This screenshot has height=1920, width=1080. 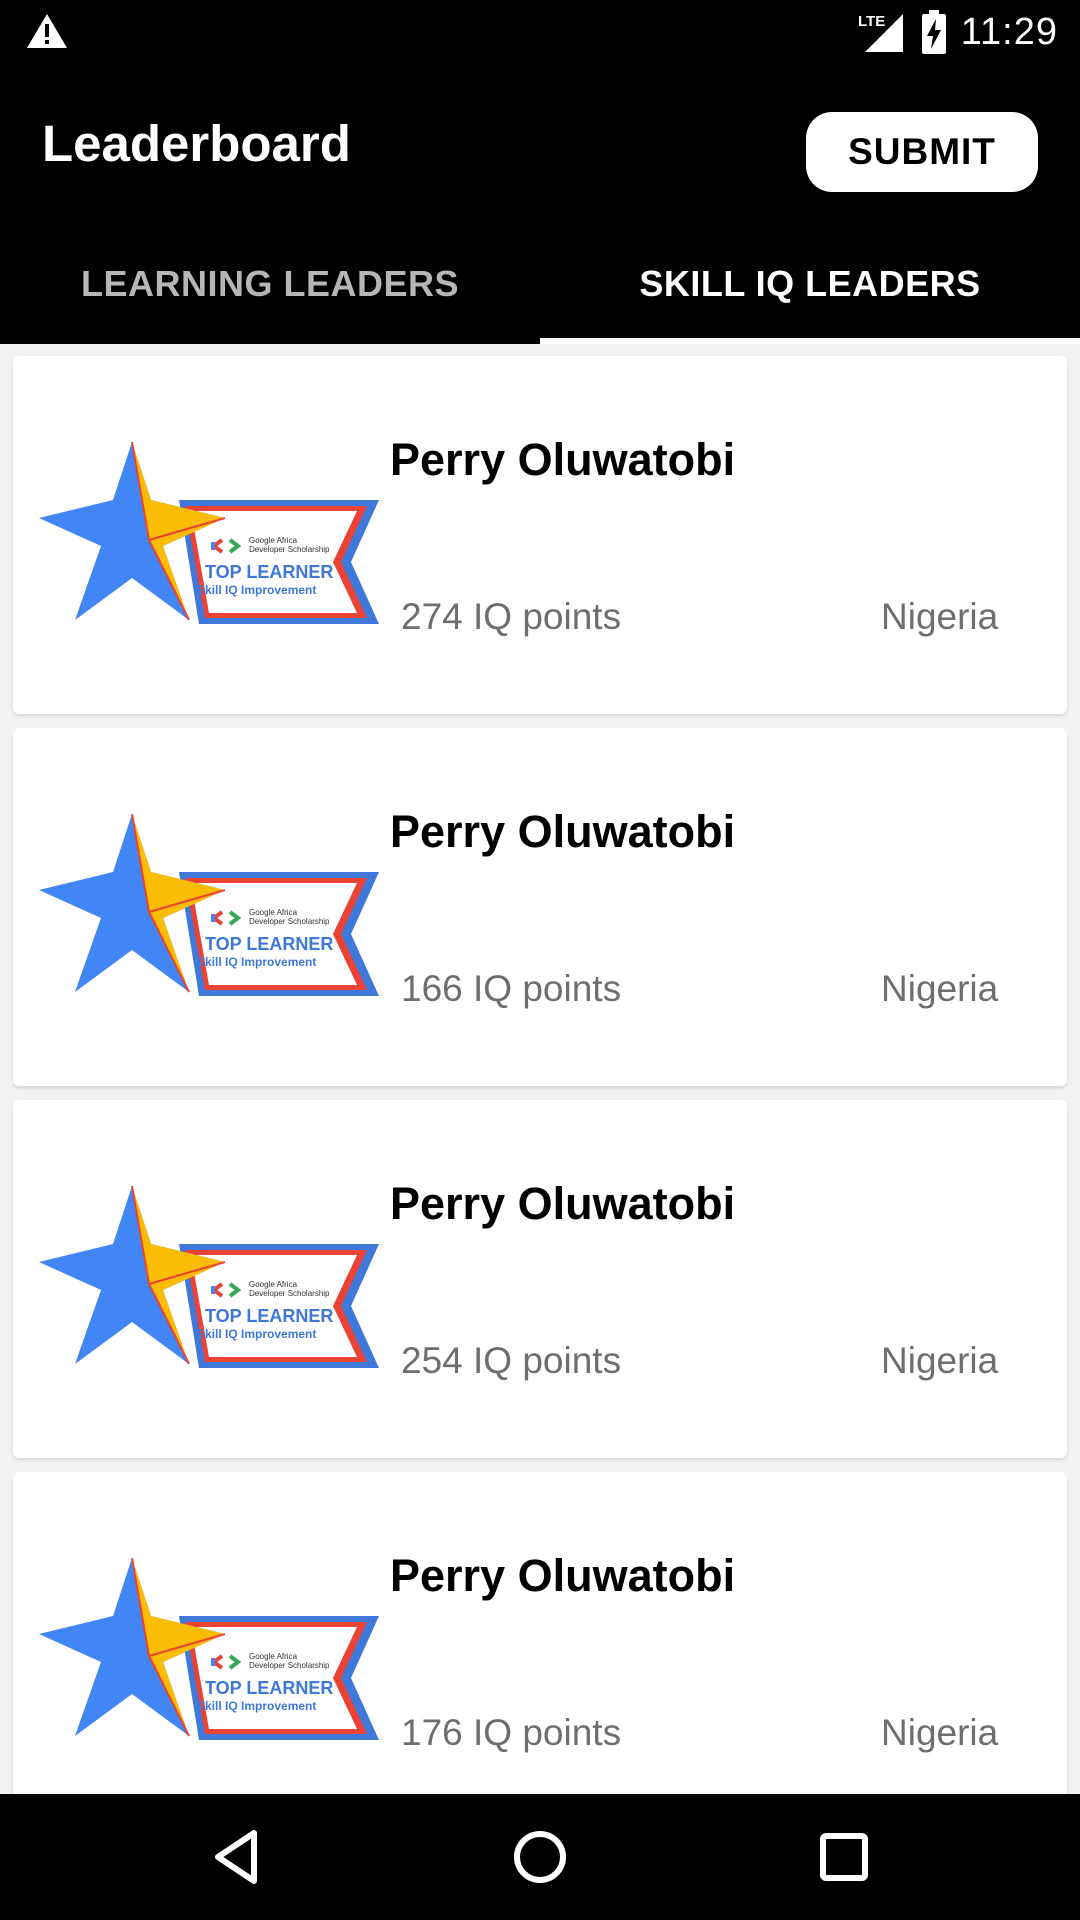 What do you see at coordinates (1009, 31) in the screenshot?
I see `status-time: 11:29` at bounding box center [1009, 31].